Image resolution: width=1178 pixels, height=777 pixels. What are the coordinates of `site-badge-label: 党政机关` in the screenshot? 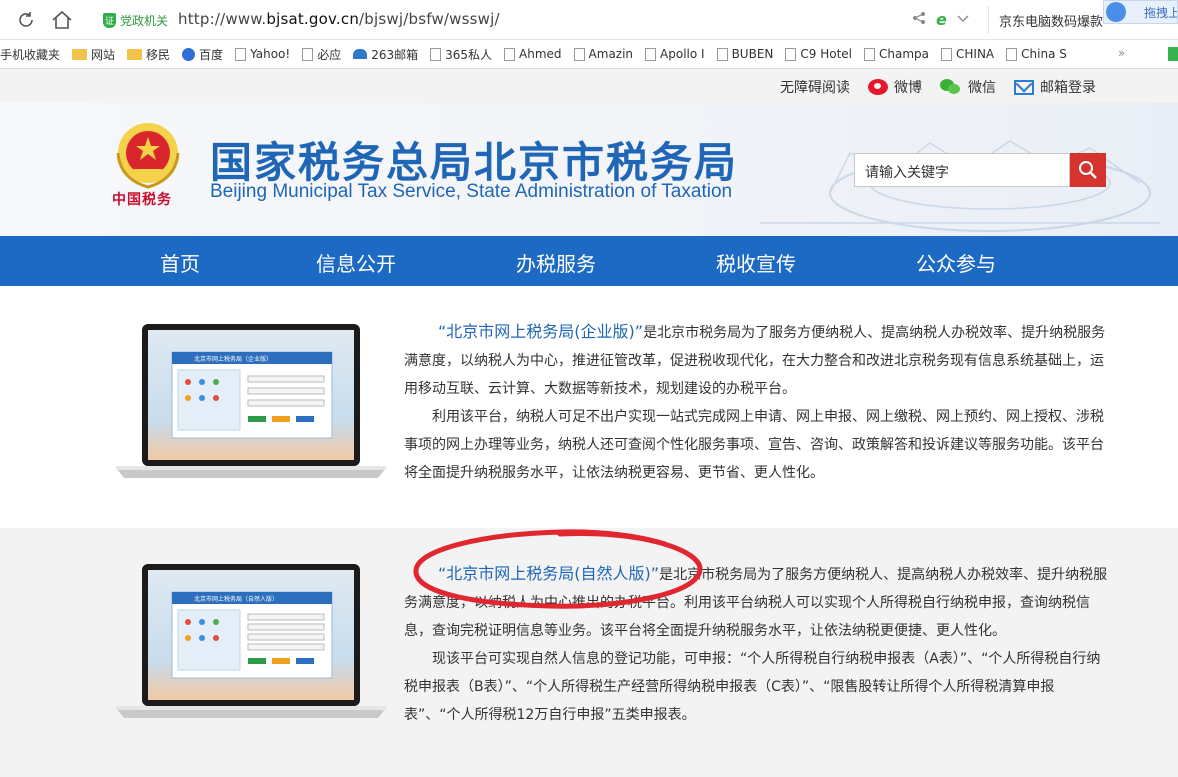 It's located at (144, 21).